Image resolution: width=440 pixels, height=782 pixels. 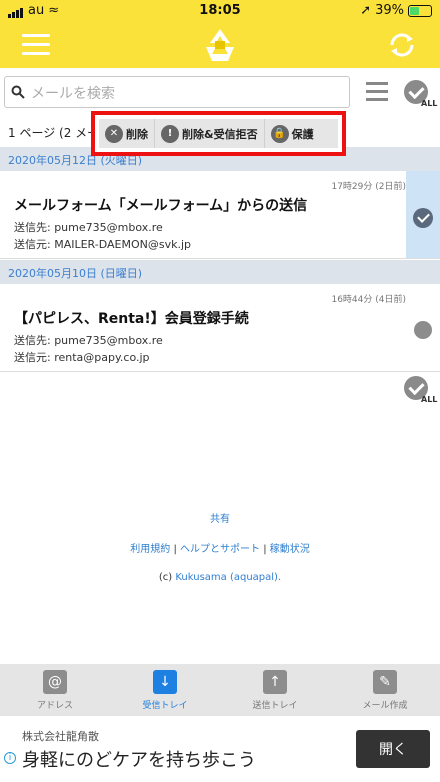 I want to click on delete-block-button: ! 削除&受信拒否, so click(x=210, y=133).